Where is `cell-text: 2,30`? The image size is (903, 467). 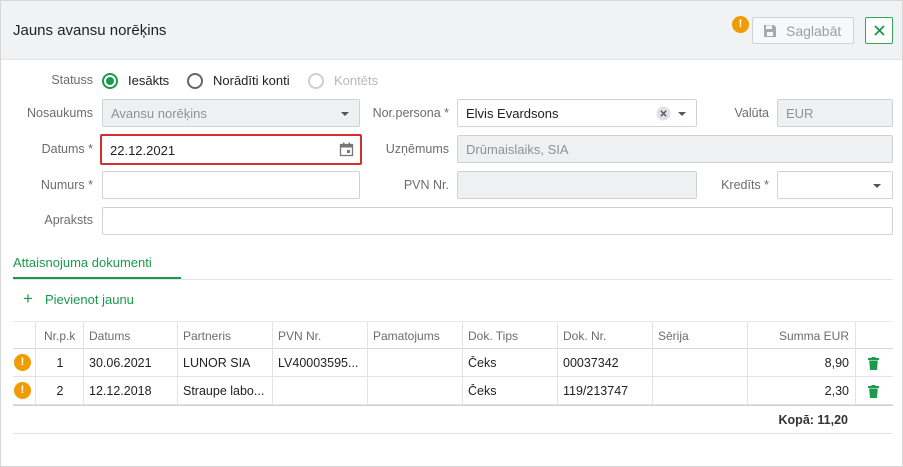
cell-text: 2,30 is located at coordinates (836, 391).